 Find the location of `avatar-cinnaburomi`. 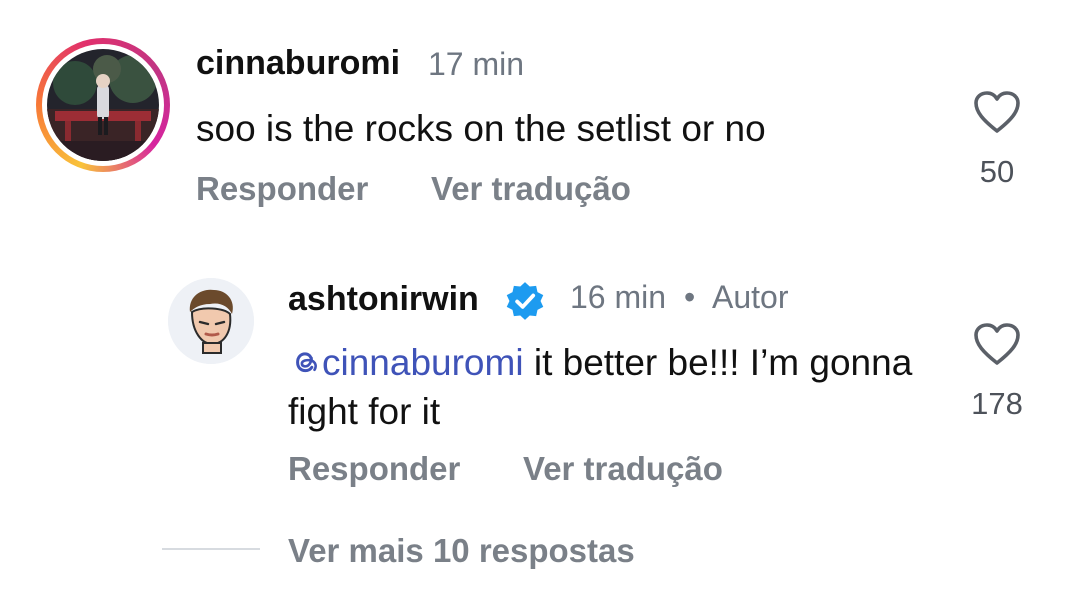

avatar-cinnaburomi is located at coordinates (103, 105).